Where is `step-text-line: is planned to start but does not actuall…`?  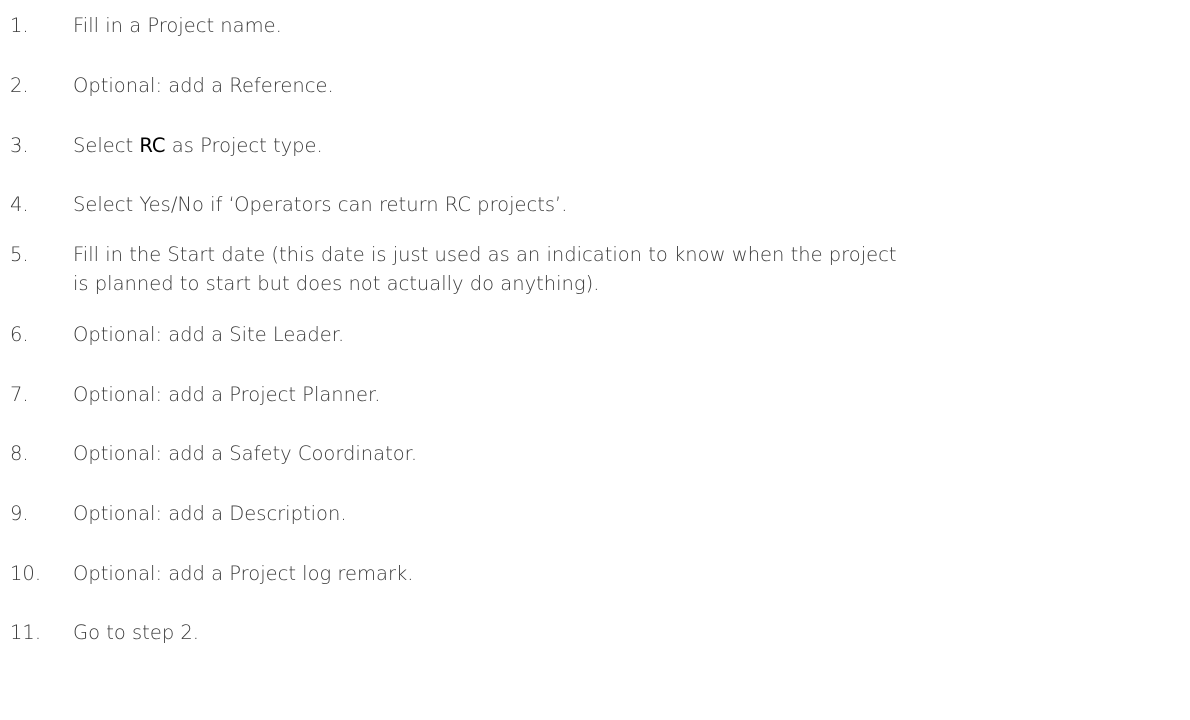
step-text-line: is planned to start but does not actuall… is located at coordinates (336, 283).